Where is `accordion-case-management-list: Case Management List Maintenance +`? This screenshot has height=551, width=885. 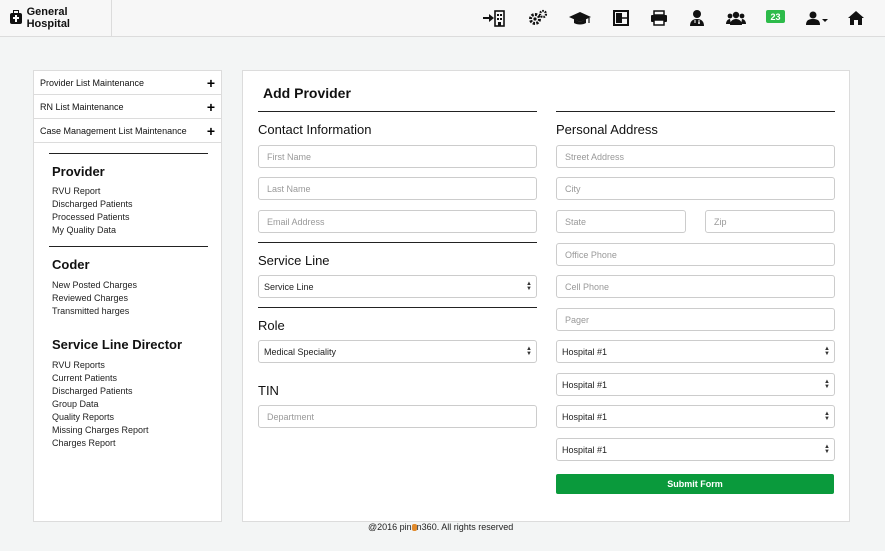 accordion-case-management-list: Case Management List Maintenance + is located at coordinates (127, 131).